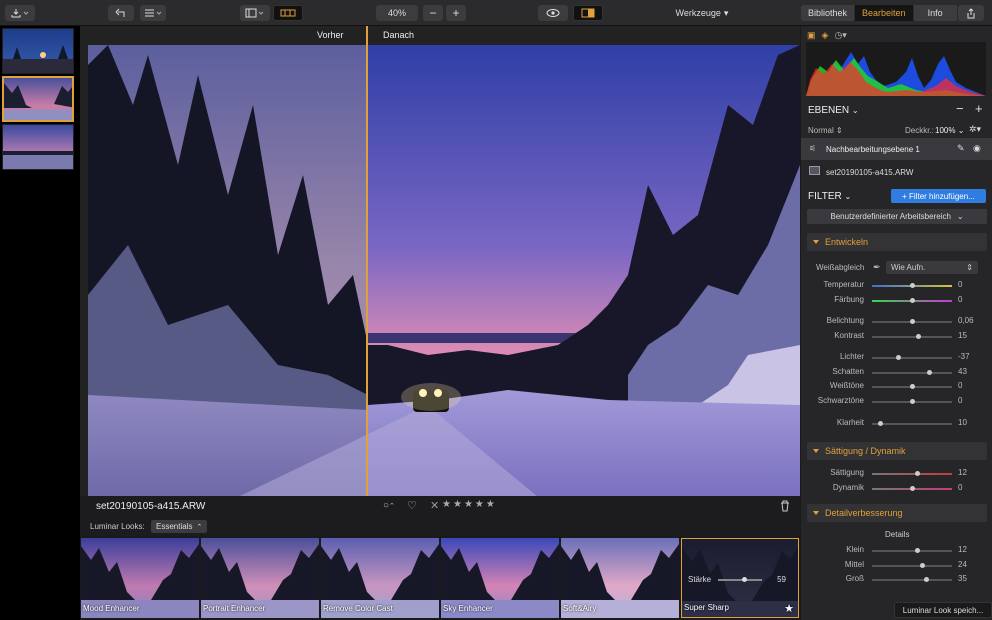 Image resolution: width=992 pixels, height=620 pixels. I want to click on color-label-select: ○⌃, so click(389, 505).